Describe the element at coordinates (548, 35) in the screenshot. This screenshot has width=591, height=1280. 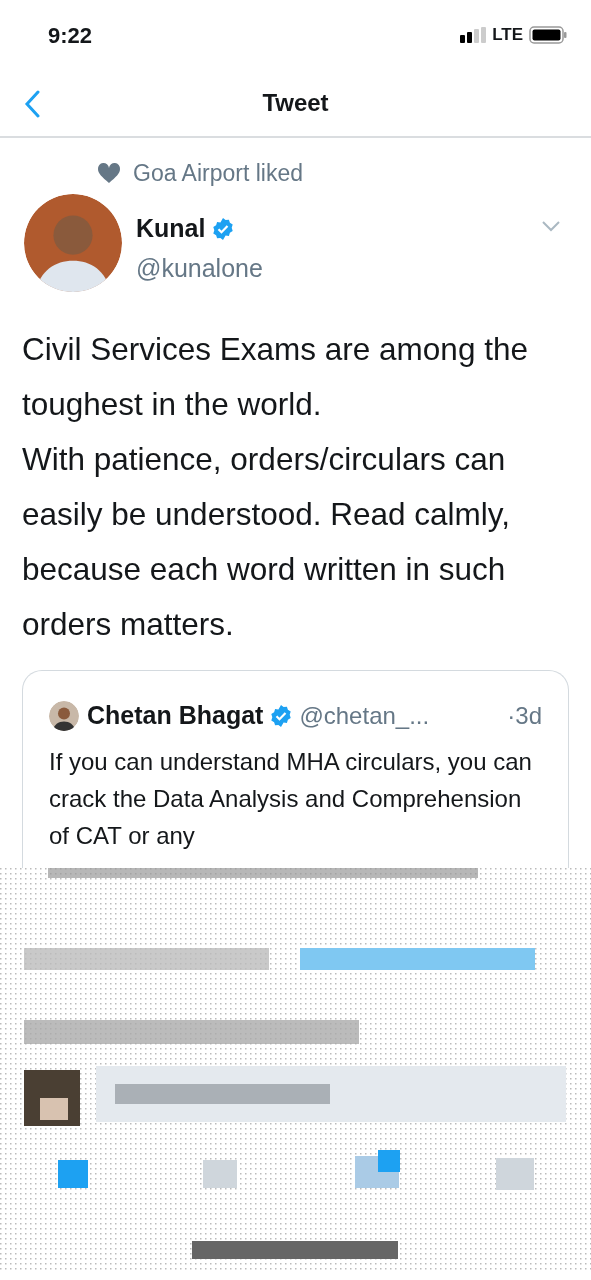
I see `battery-icon` at that location.